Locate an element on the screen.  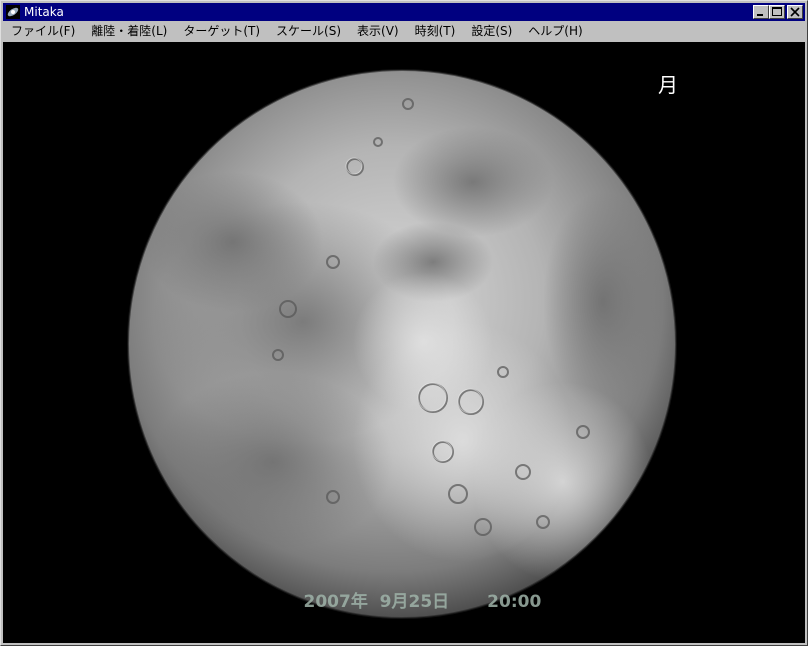
menu-time: 時刻(T) is located at coordinates (435, 31).